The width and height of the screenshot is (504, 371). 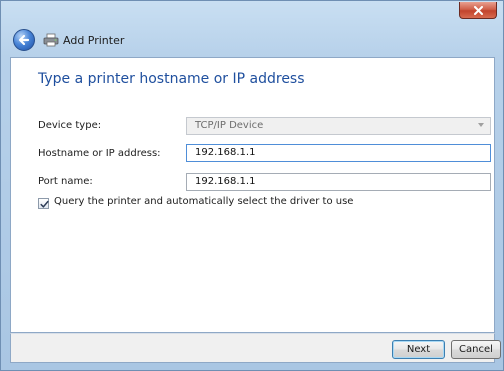 I want to click on port-name-value: 192.168.1.1, so click(x=225, y=181).